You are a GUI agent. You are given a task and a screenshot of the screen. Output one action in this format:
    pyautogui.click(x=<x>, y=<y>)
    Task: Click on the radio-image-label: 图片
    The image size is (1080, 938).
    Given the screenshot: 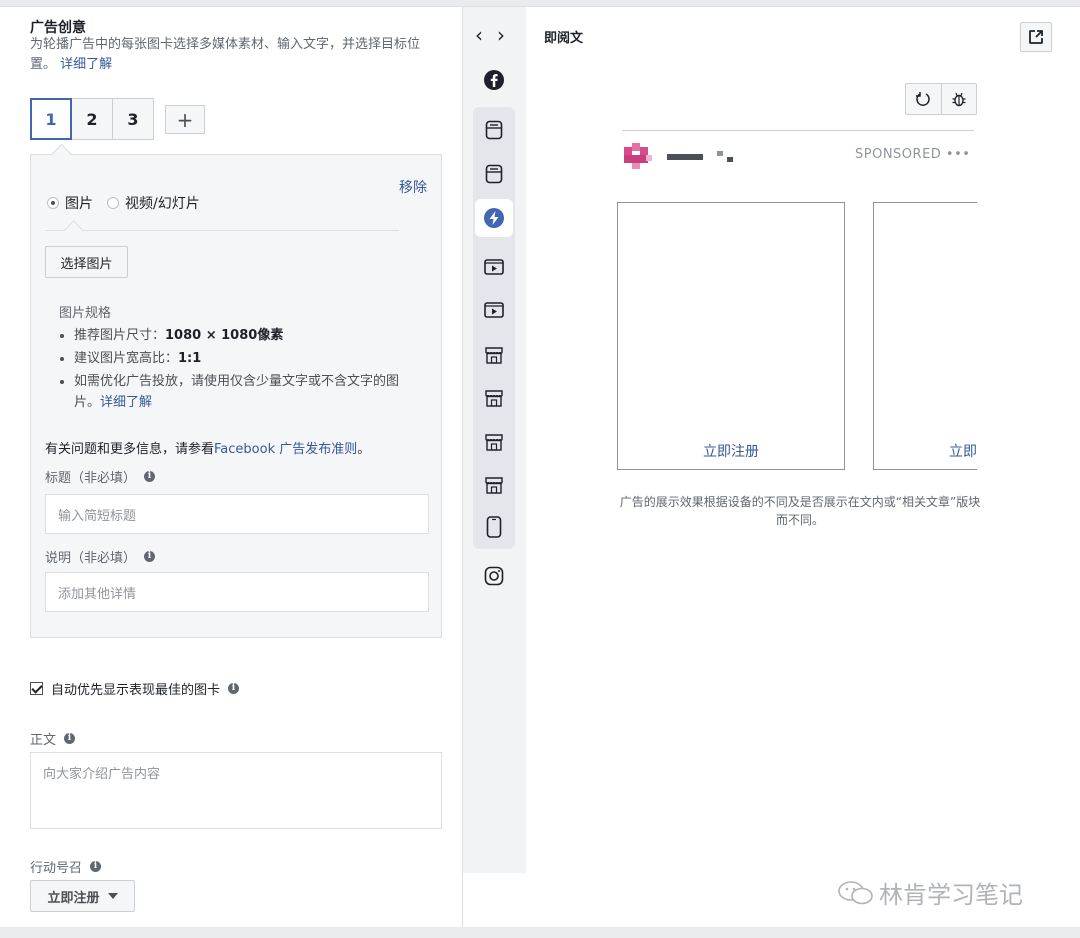 What is the action you would take?
    pyautogui.click(x=79, y=204)
    